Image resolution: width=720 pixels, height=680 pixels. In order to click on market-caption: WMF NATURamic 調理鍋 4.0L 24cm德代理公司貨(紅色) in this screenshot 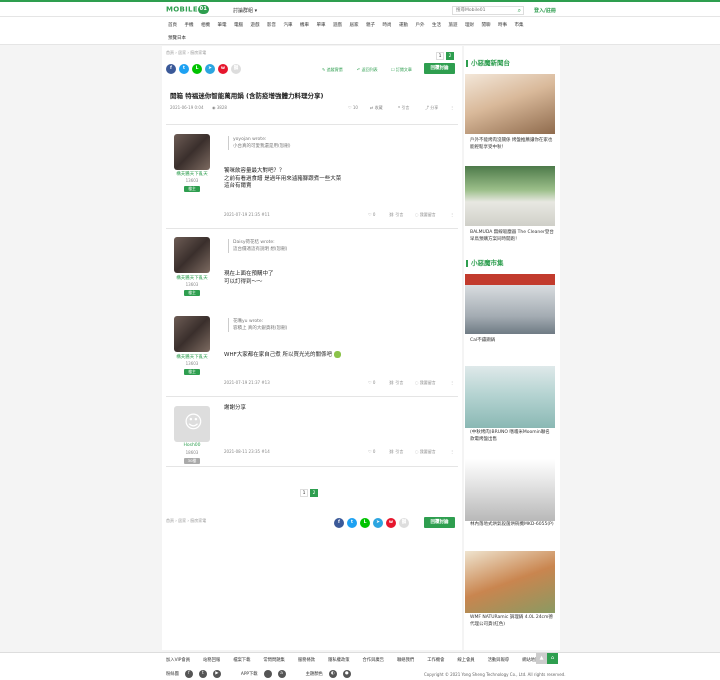, I will do `click(512, 621)`.